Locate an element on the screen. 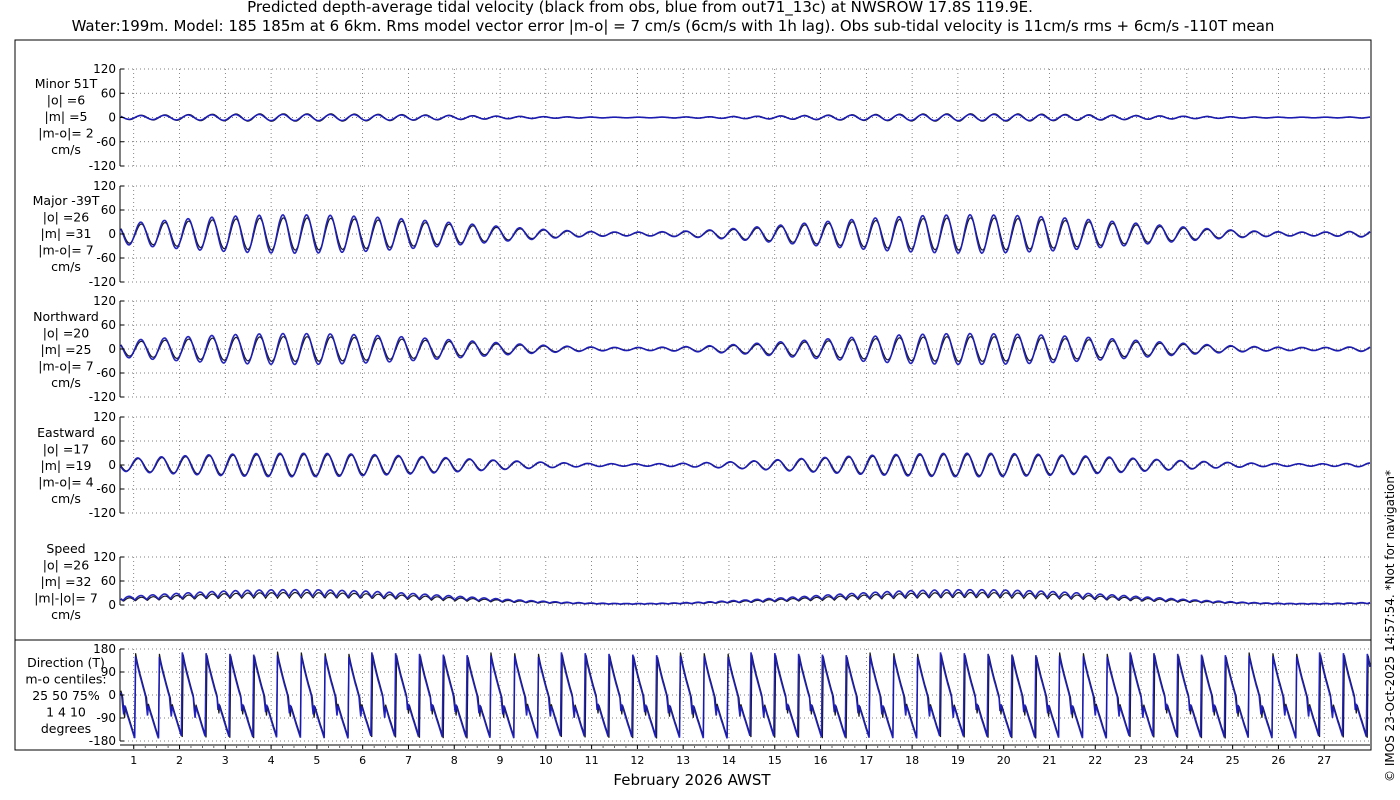  direction-series-model is located at coordinates (745, 695).